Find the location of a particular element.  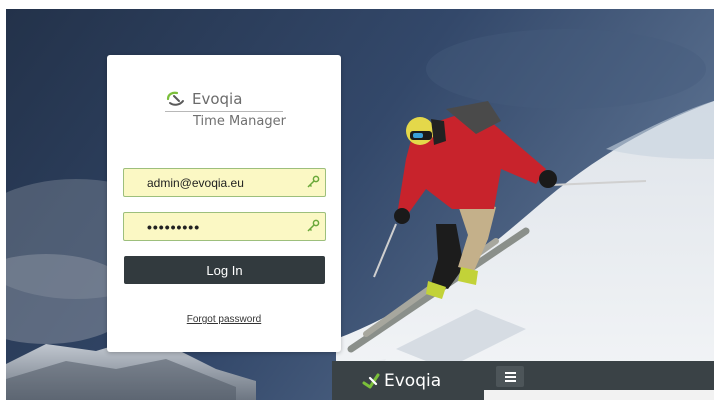

login-button: Log In is located at coordinates (224, 270).